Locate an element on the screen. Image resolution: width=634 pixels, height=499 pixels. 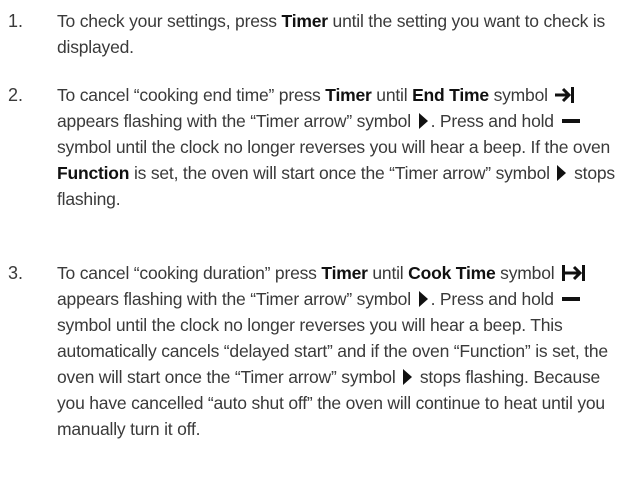
step-number: 1. is located at coordinates (16, 21).